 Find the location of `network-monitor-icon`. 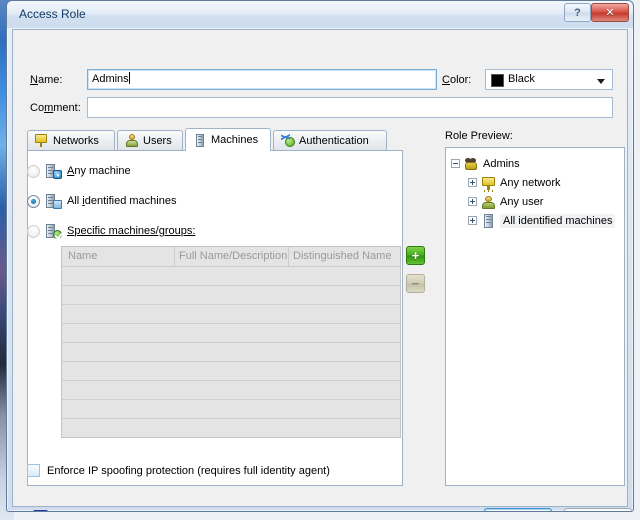

network-monitor-icon is located at coordinates (42, 140).